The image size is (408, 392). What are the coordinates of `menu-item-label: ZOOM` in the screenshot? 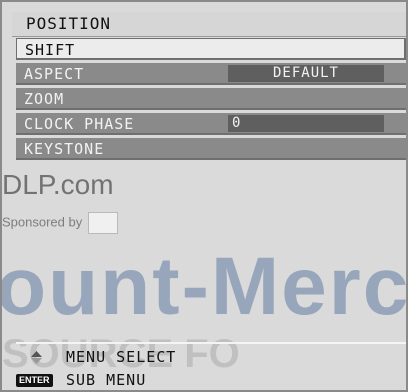 It's located at (44, 99).